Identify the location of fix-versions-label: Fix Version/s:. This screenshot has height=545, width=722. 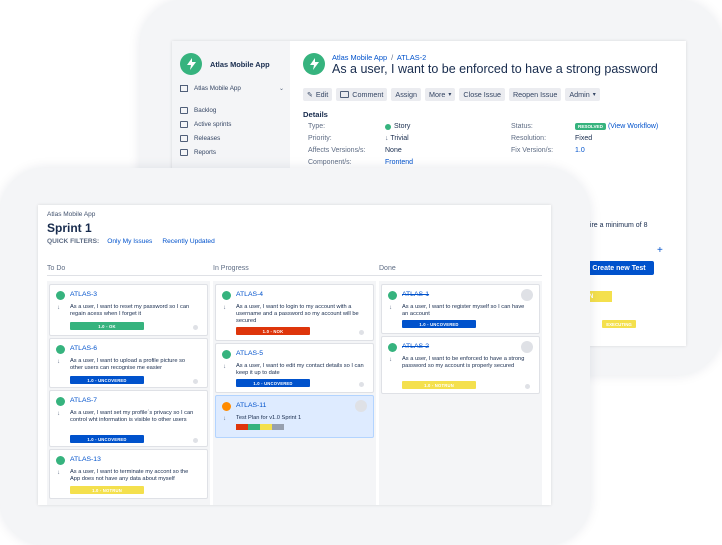
(532, 150).